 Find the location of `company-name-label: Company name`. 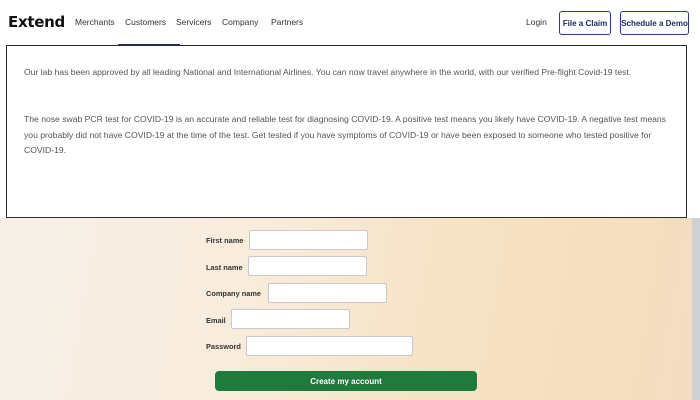

company-name-label: Company name is located at coordinates (234, 293).